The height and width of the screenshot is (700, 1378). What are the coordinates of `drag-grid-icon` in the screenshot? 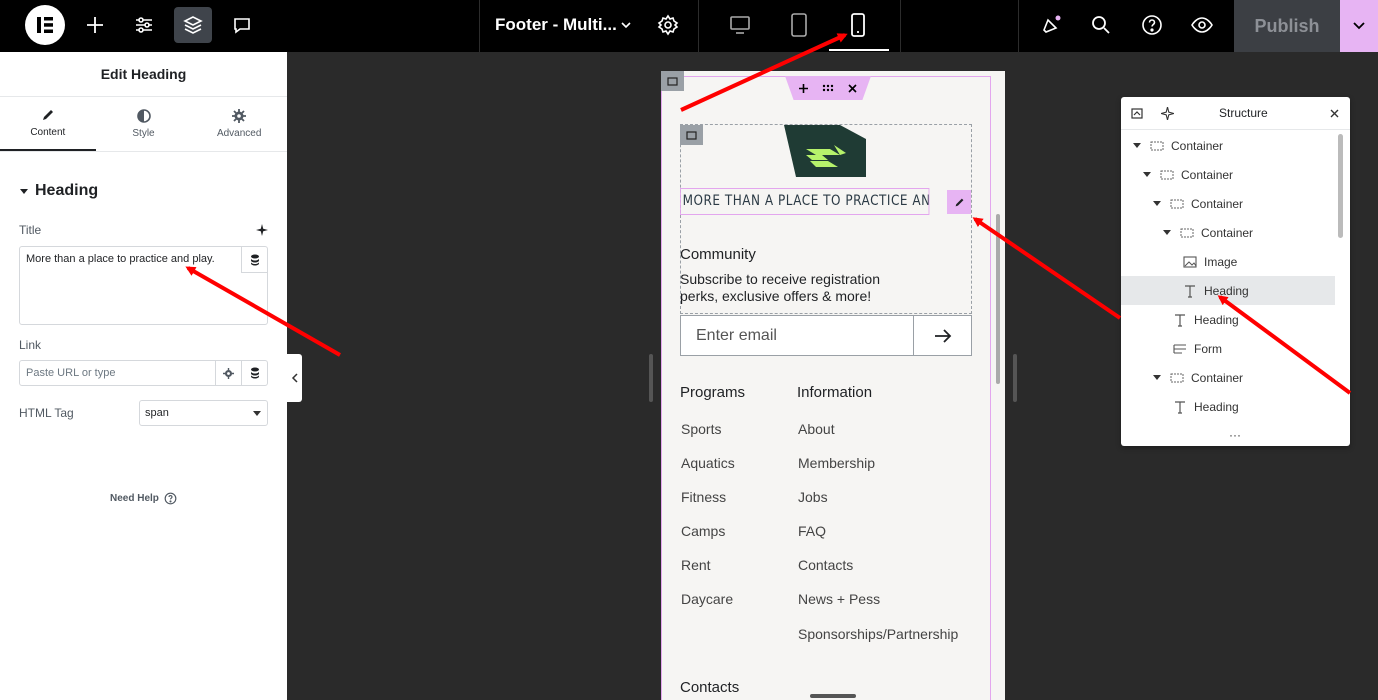 It's located at (828, 88).